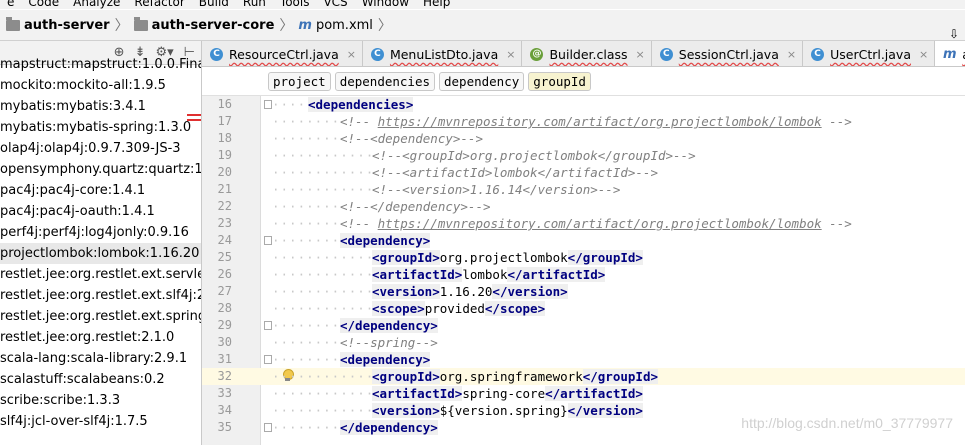 The width and height of the screenshot is (965, 445). What do you see at coordinates (335, 25) in the screenshot?
I see `breadcrumb-file: m pom.xml` at bounding box center [335, 25].